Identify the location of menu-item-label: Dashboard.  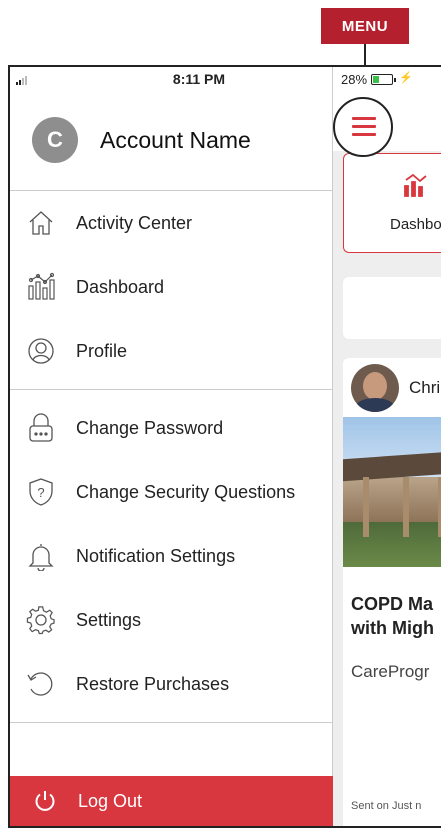
(120, 286).